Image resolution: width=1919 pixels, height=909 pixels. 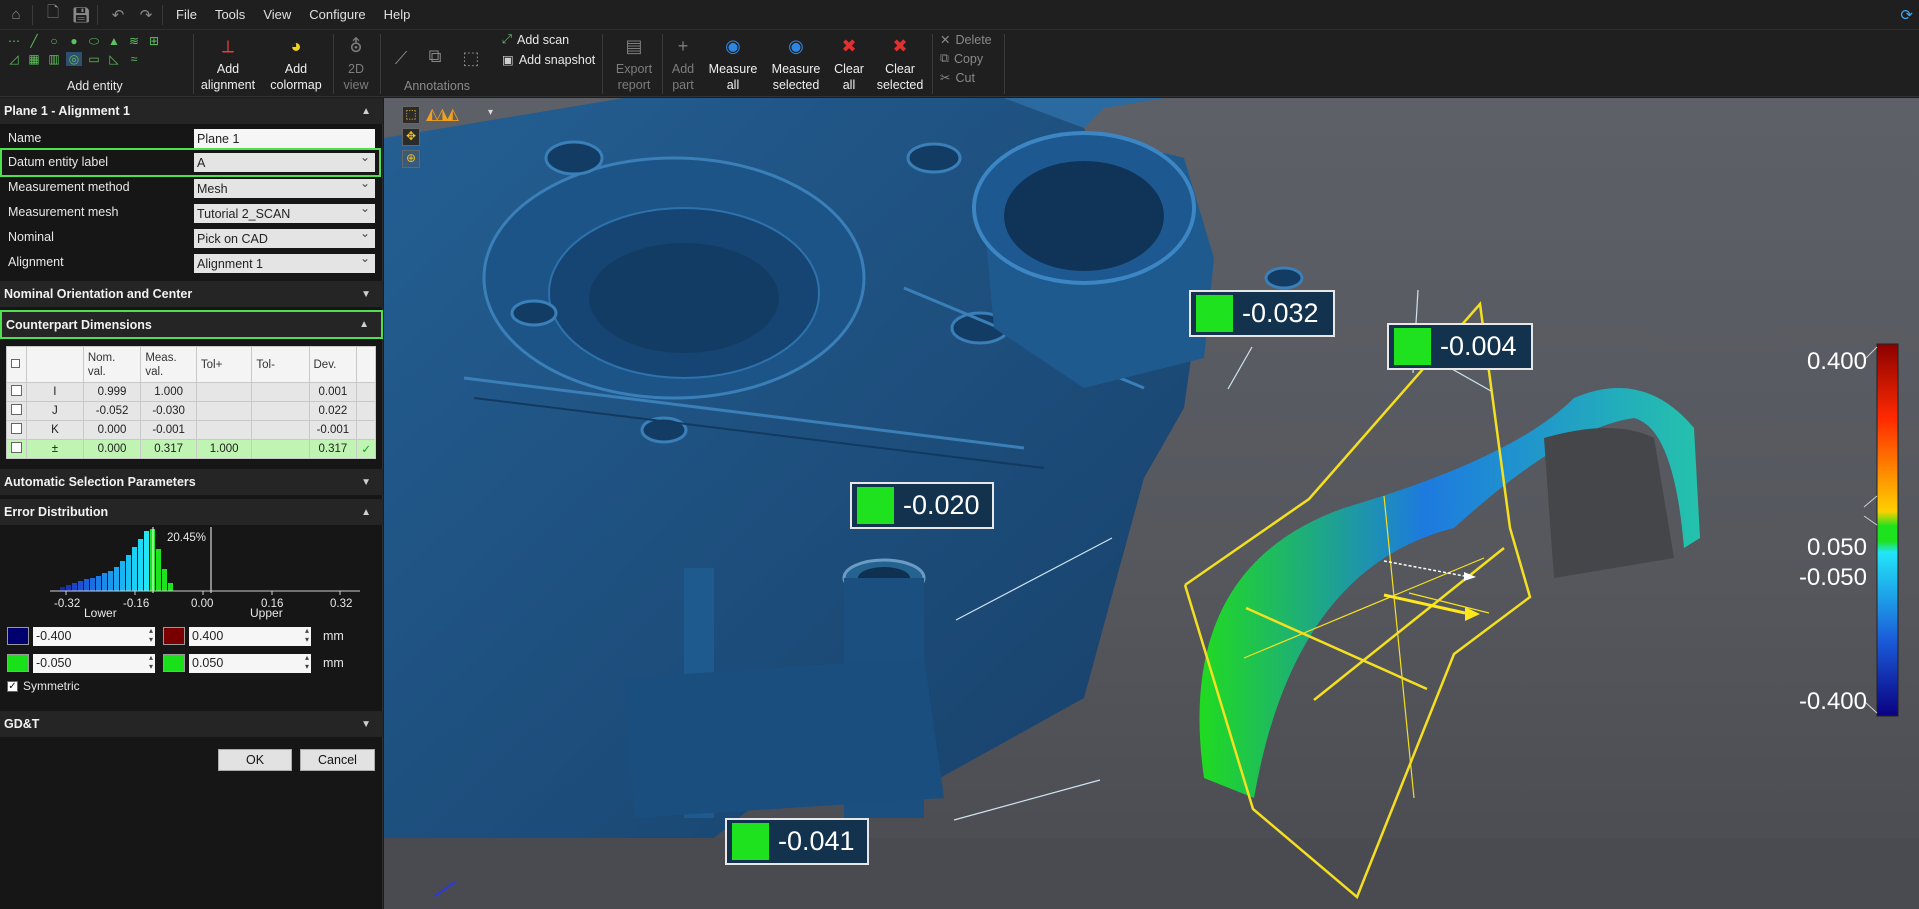 I want to click on alignment-dropdown: Alignment 1, so click(x=284, y=262).